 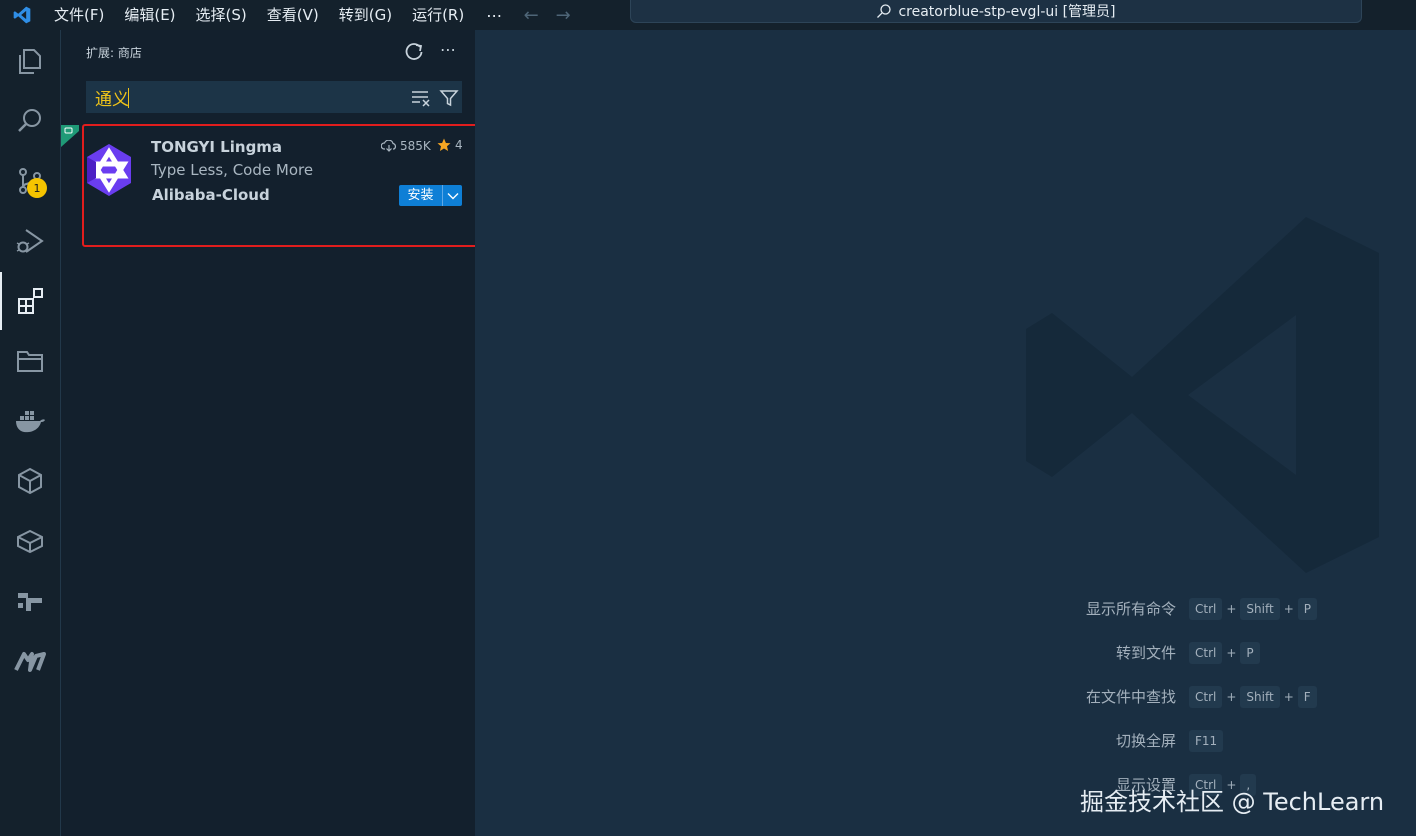 I want to click on extension-search-input, so click(x=242, y=97).